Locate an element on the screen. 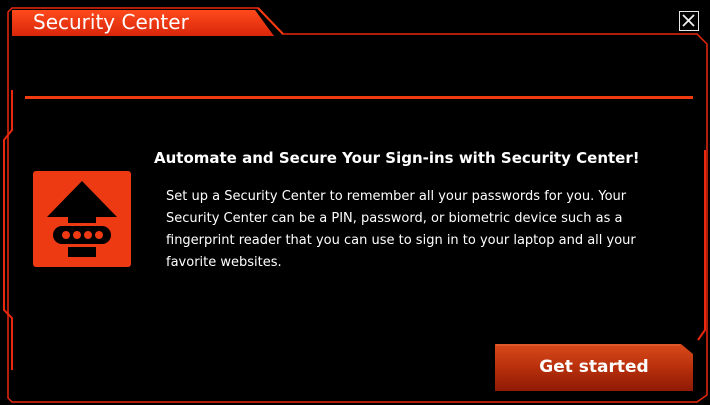  upload-arrow-icon is located at coordinates (82, 219).